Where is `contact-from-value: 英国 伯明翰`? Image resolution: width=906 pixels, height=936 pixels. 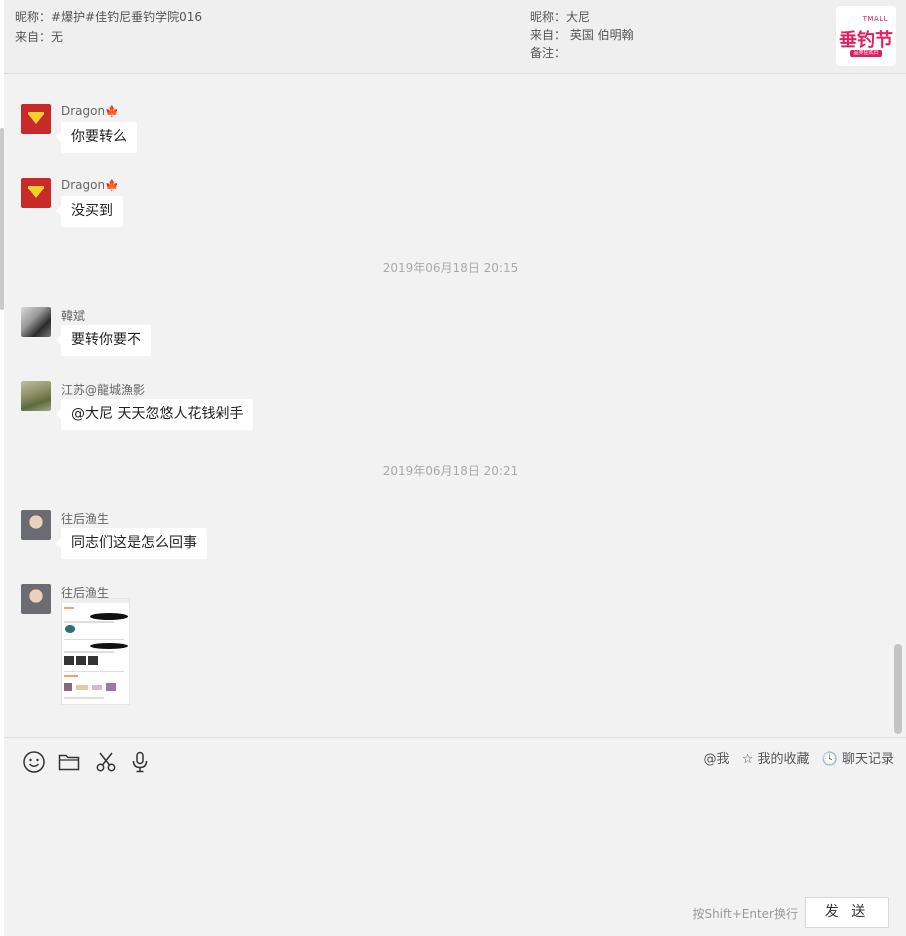 contact-from-value: 英国 伯明翰 is located at coordinates (601, 35).